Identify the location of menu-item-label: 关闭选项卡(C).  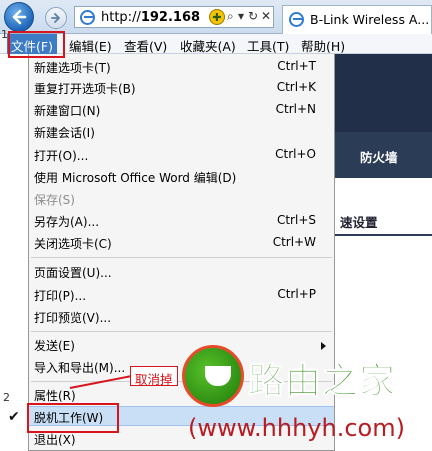
(73, 244).